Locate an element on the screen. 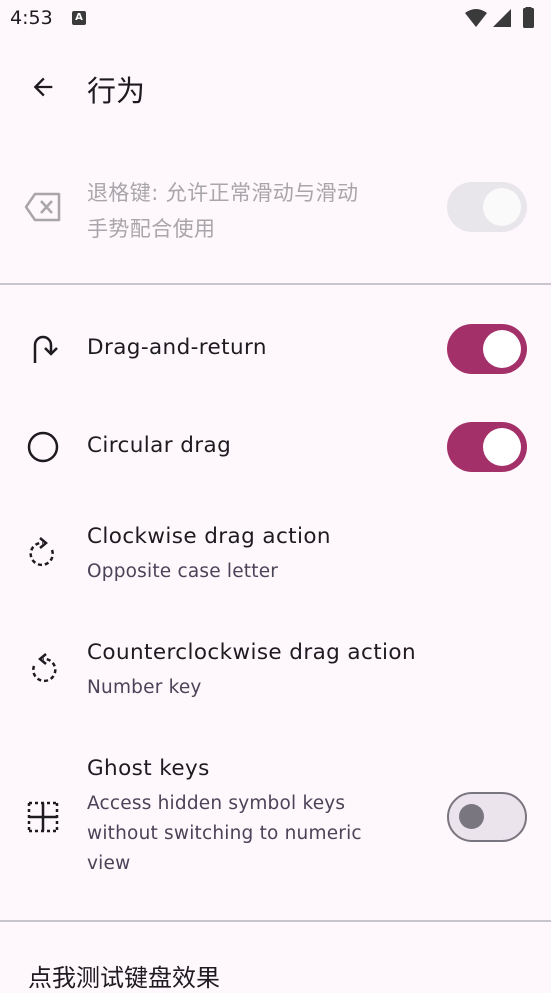 This screenshot has width=551, height=993. setting-summary-line2: without switching to numeric is located at coordinates (224, 833).